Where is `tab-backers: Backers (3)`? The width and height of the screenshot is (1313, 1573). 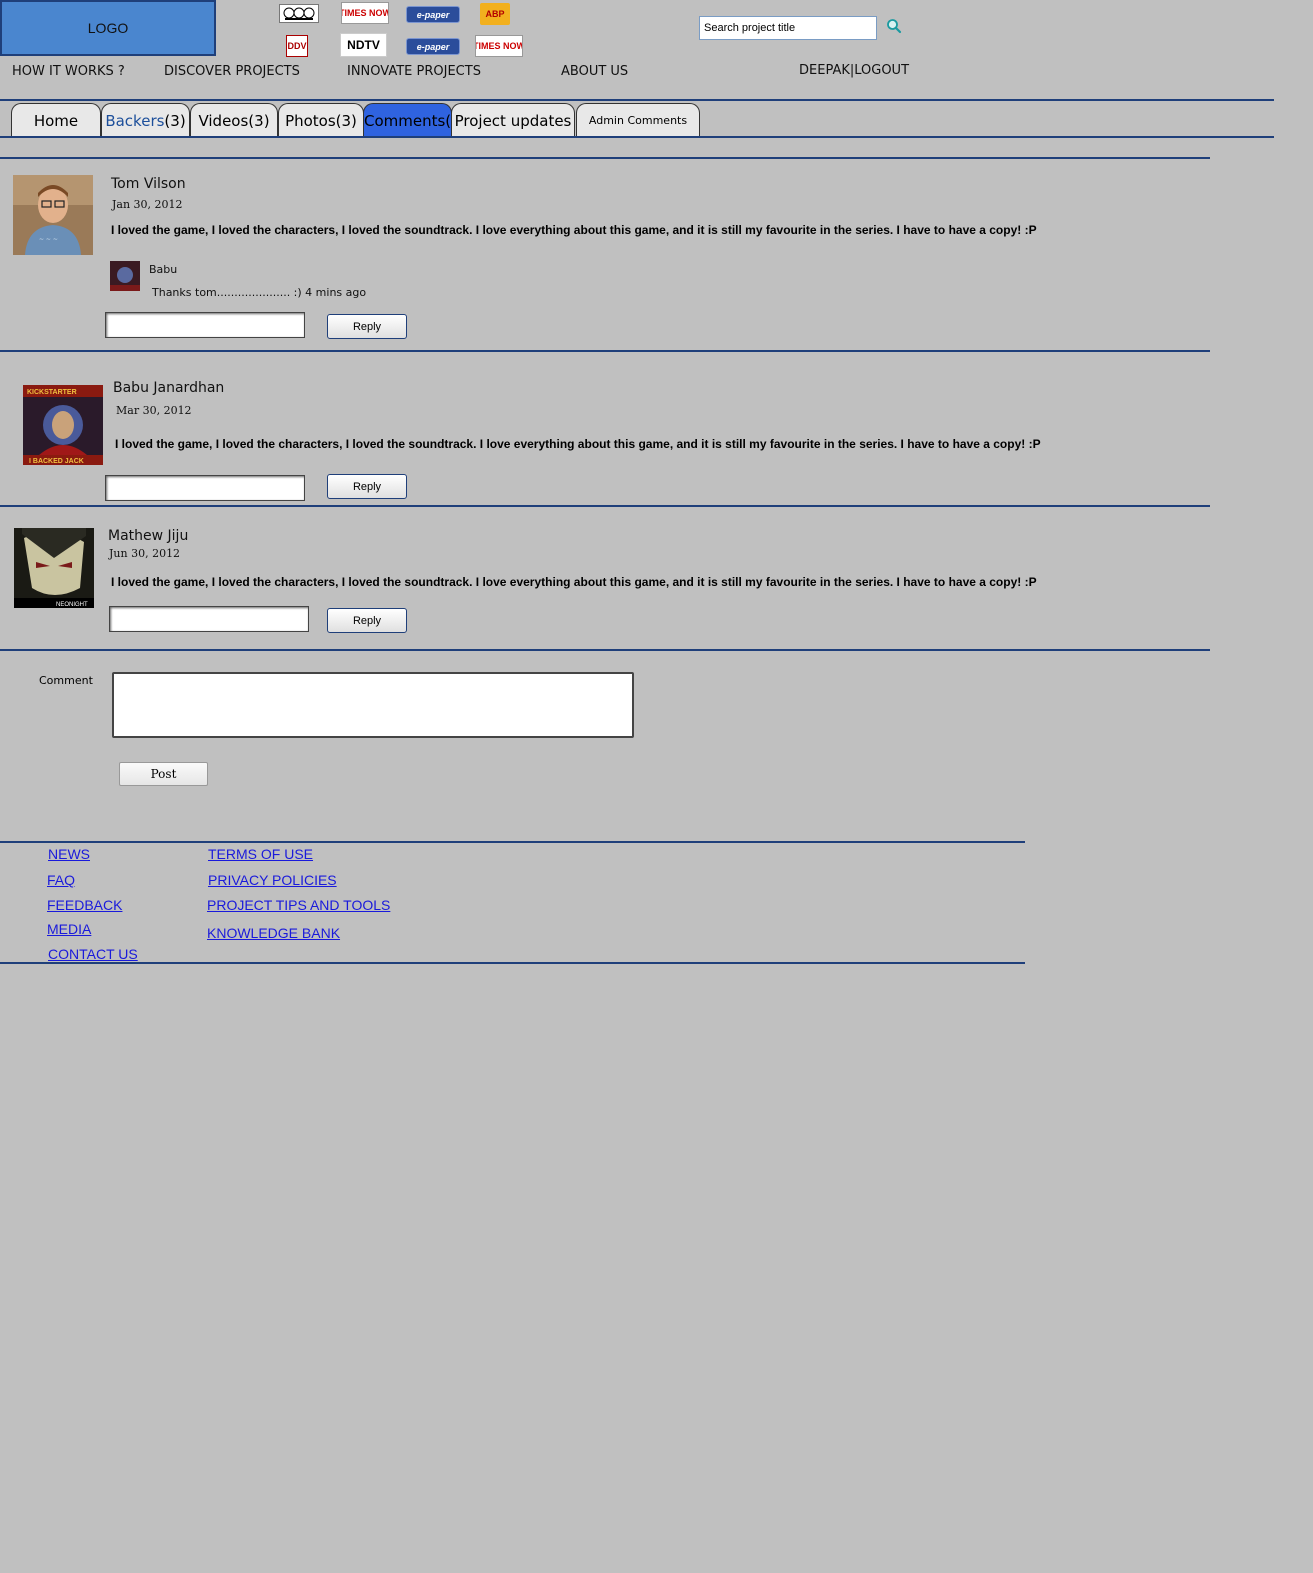
tab-backers: Backers (3) is located at coordinates (145, 120).